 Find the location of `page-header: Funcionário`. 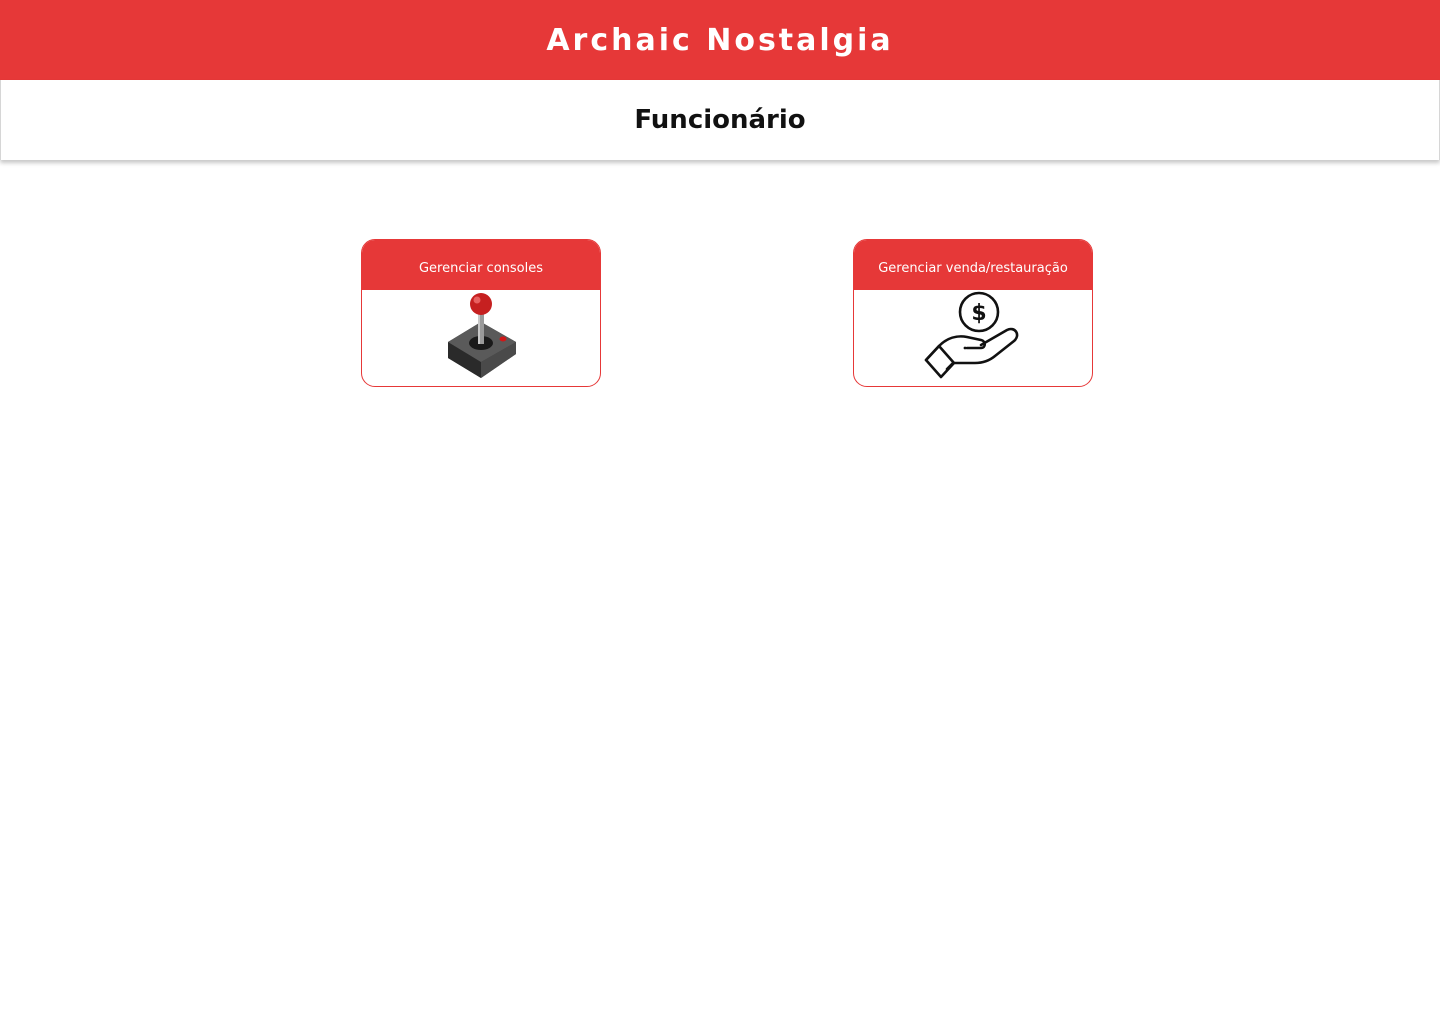

page-header: Funcionário is located at coordinates (720, 120).